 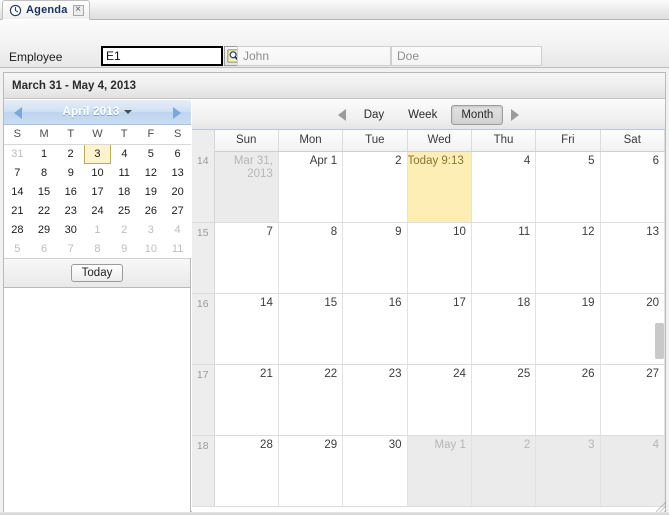 I want to click on mini-day-cell: 23, so click(x=71, y=210).